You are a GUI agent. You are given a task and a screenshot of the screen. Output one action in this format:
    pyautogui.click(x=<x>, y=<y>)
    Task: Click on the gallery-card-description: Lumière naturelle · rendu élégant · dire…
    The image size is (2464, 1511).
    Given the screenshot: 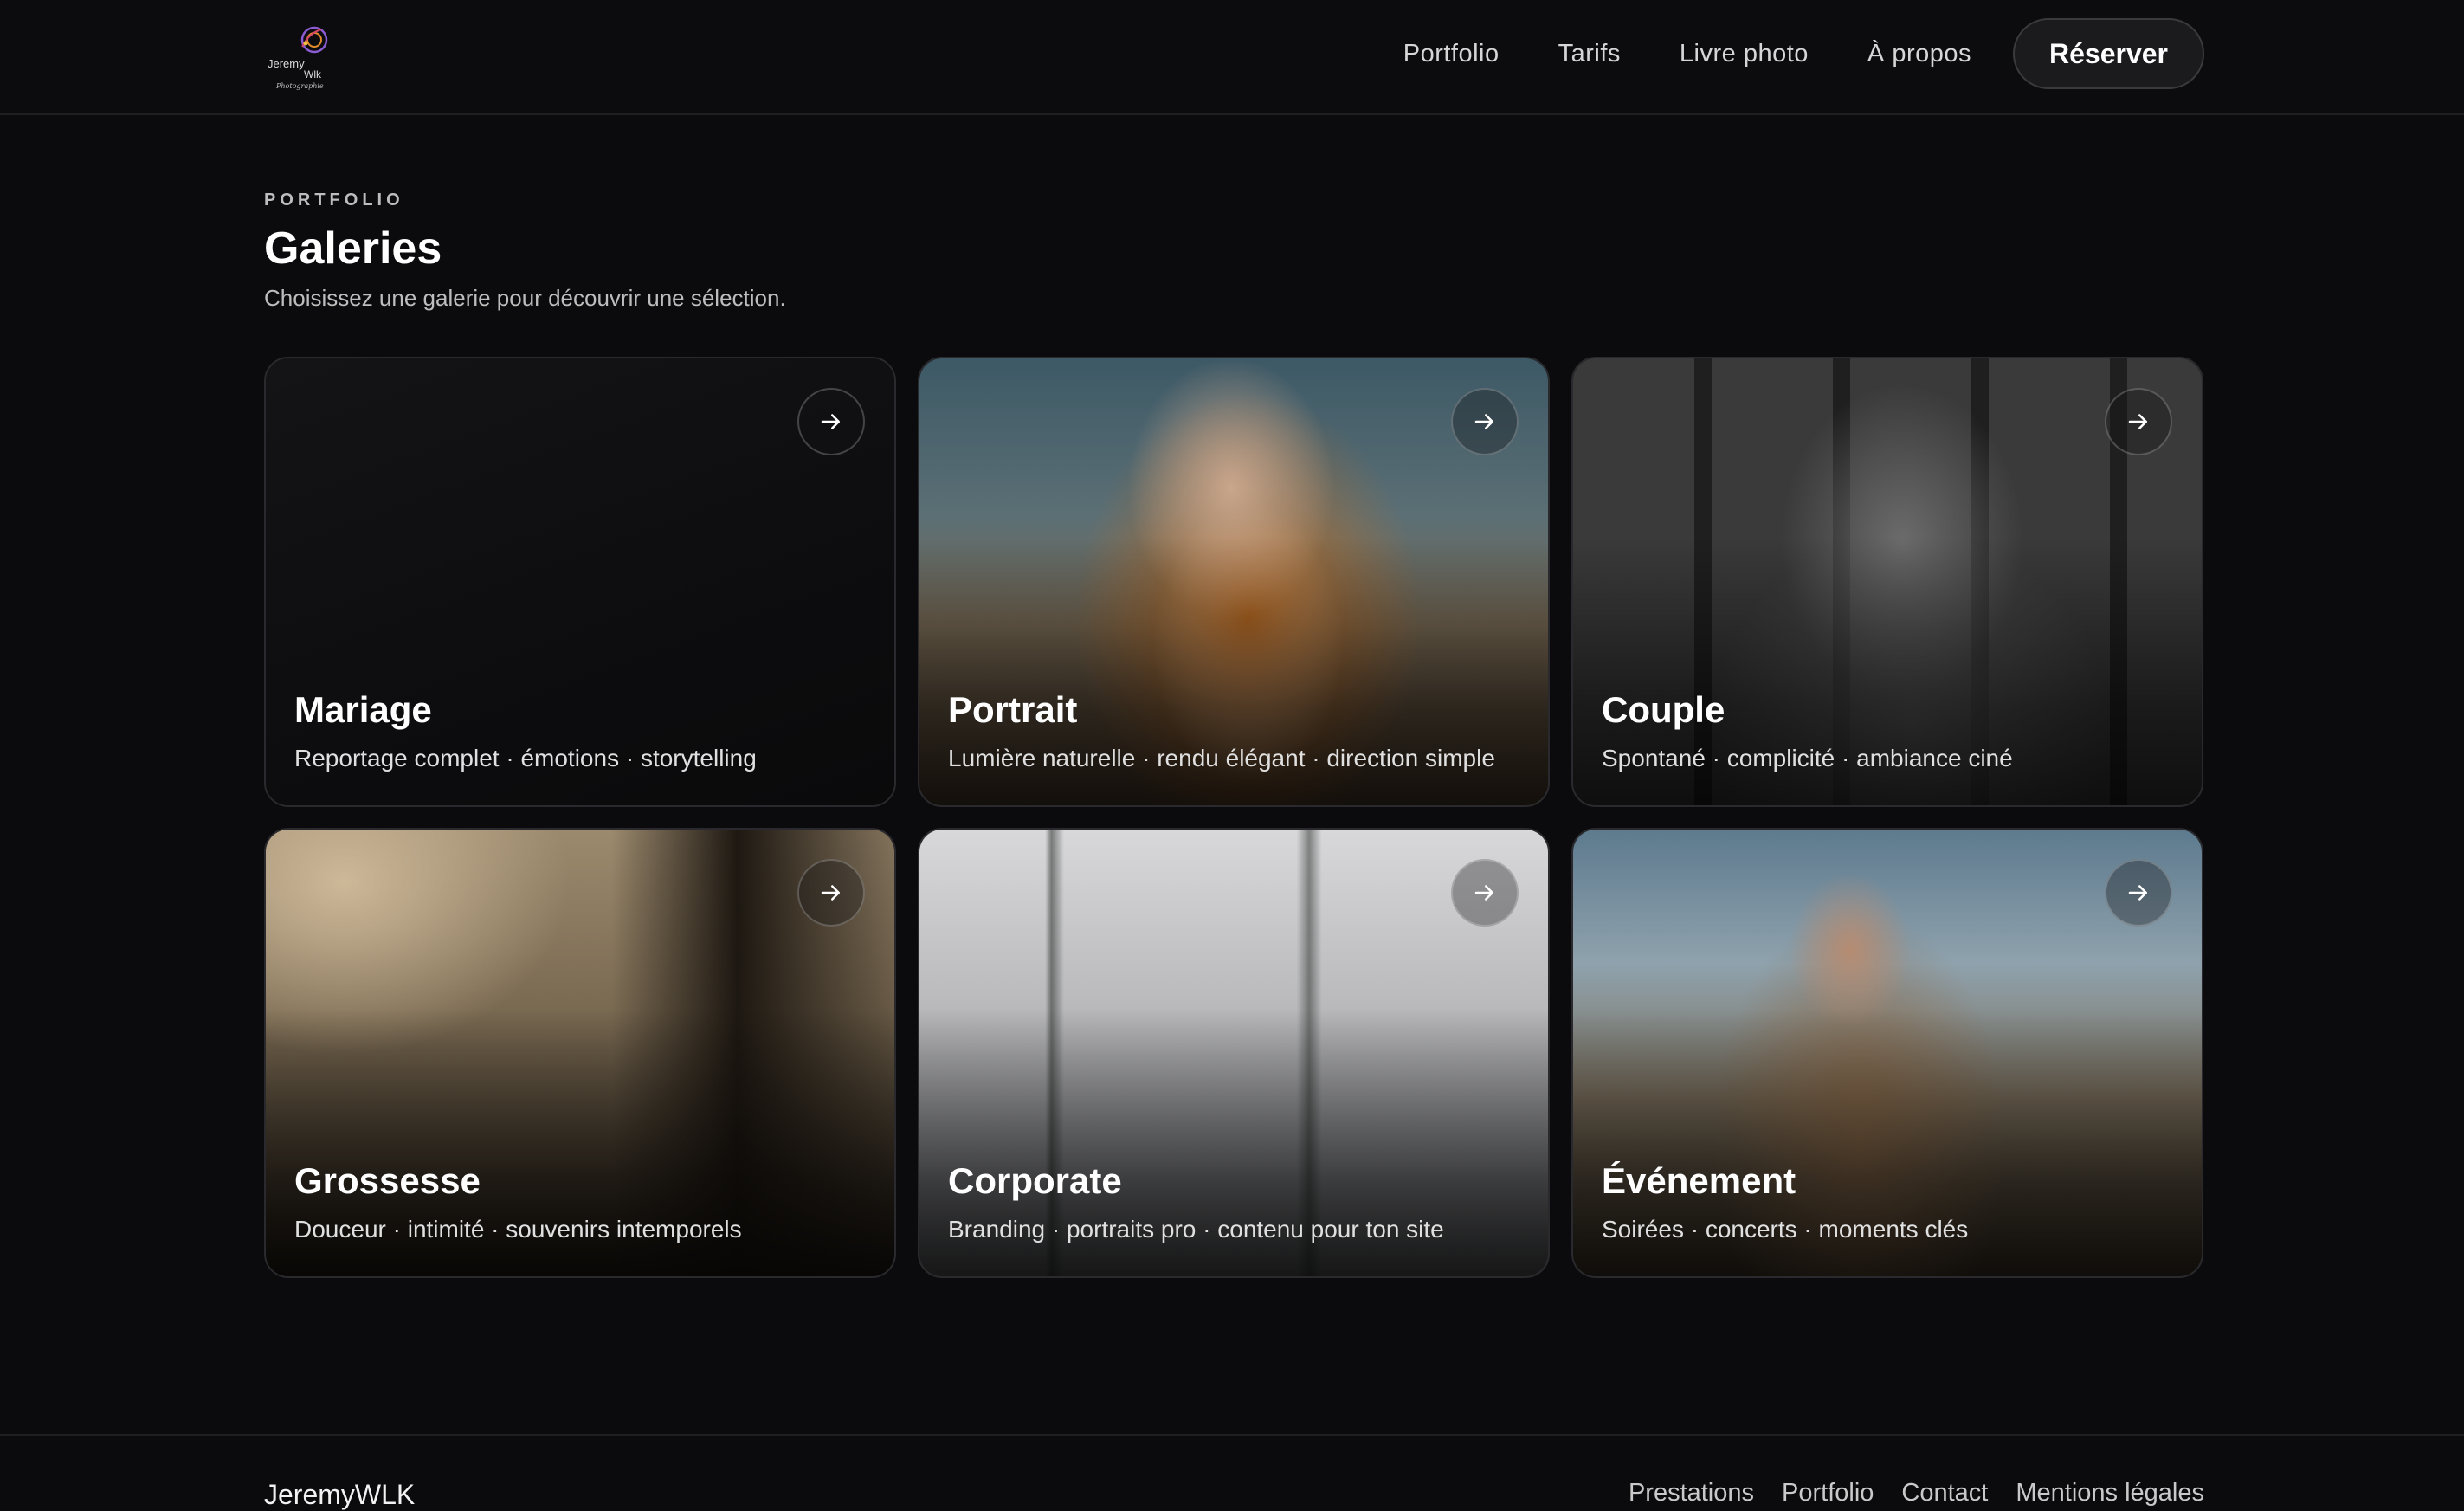 What is the action you would take?
    pyautogui.click(x=1221, y=758)
    